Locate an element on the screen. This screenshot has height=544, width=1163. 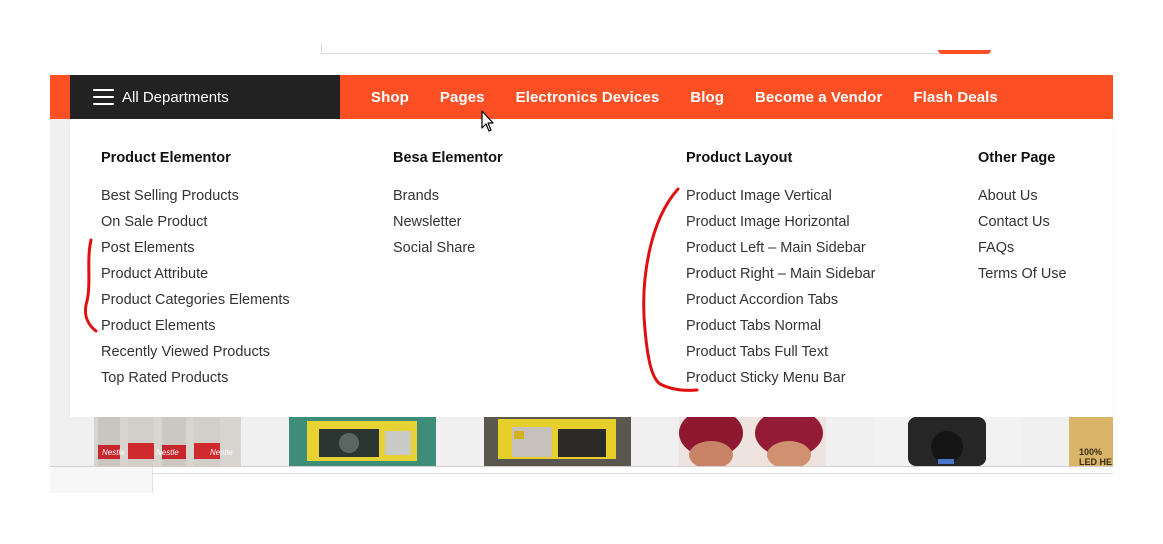
product-thumbnail-wigs is located at coordinates (752, 441).